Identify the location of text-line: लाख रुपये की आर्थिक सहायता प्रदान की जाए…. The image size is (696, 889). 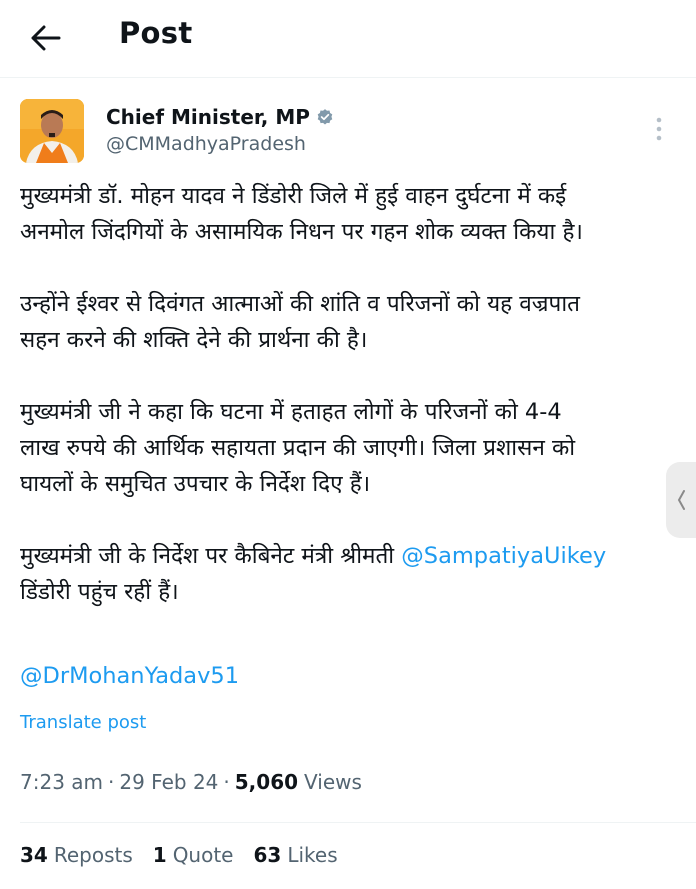
(298, 448).